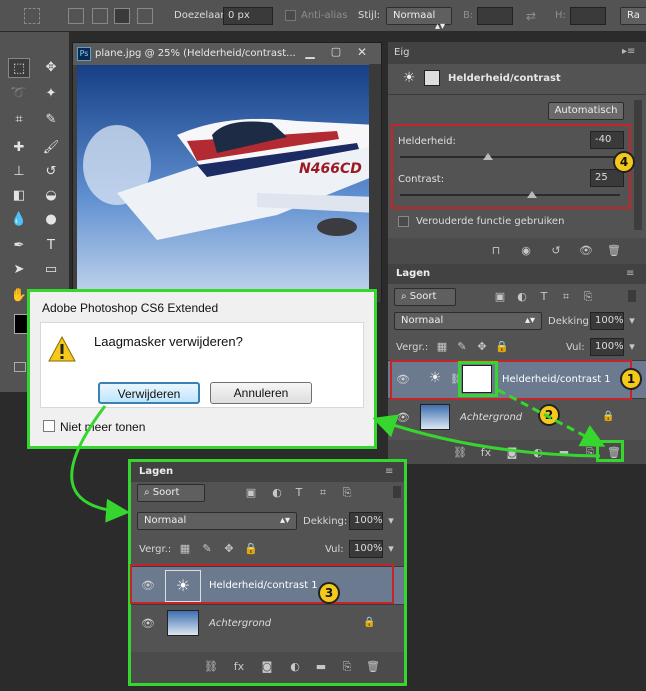 This screenshot has width=646, height=691. I want to click on stamp-icon: ⊥, so click(19, 172).